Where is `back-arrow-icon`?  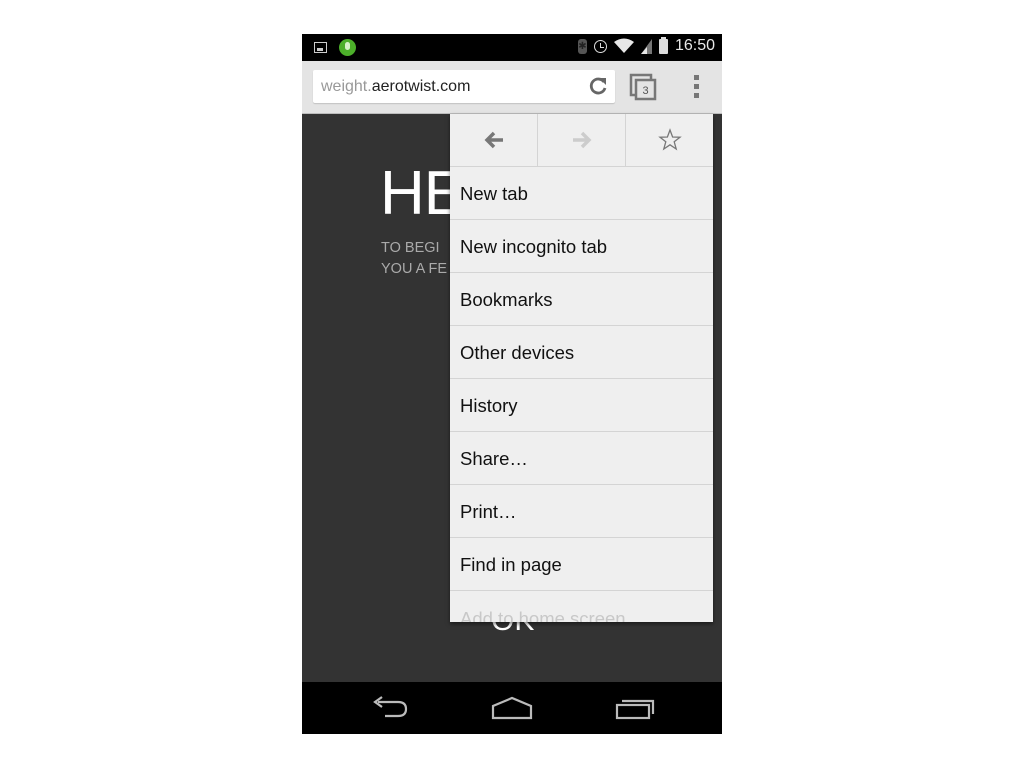
back-arrow-icon is located at coordinates (493, 140).